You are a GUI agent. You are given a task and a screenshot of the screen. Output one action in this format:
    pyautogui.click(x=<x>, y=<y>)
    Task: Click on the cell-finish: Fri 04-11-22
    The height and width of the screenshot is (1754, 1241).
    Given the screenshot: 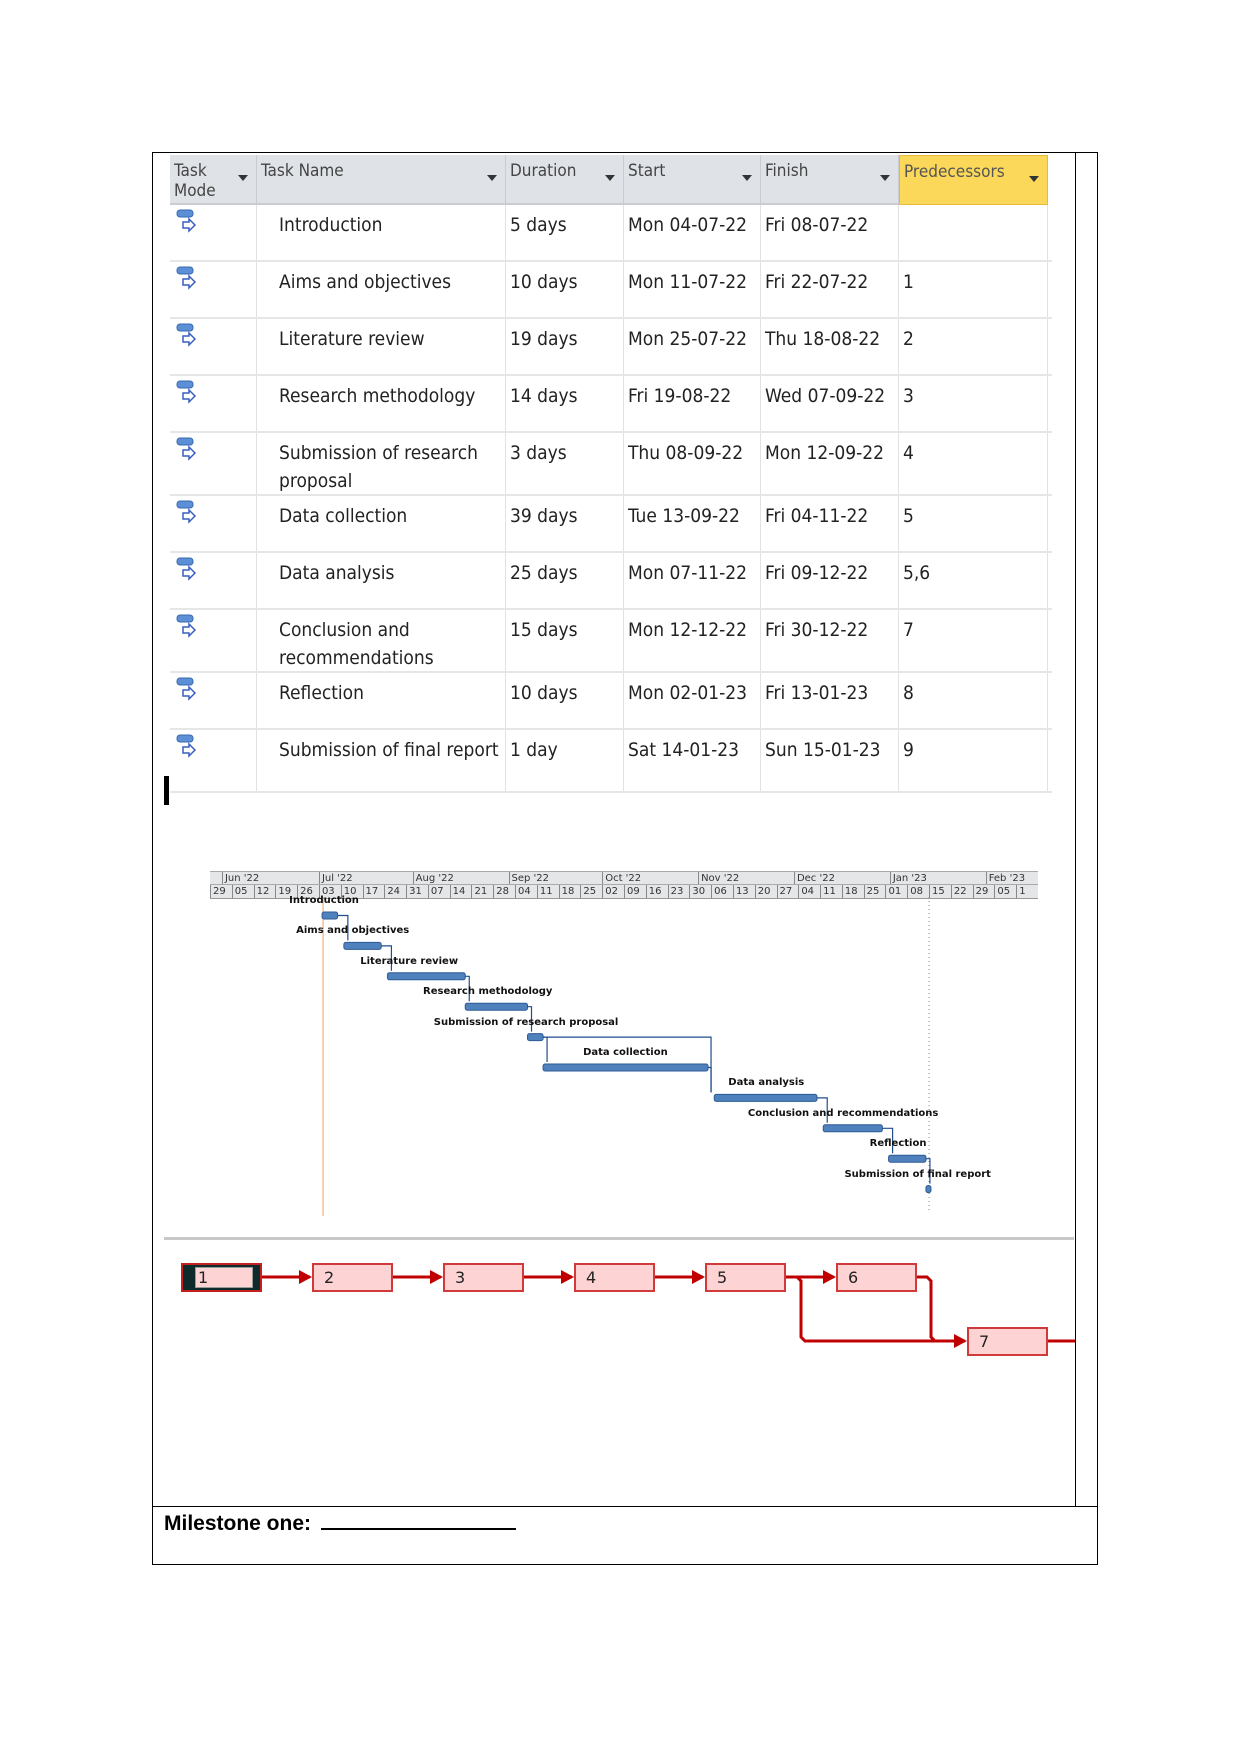 What is the action you would take?
    pyautogui.click(x=830, y=523)
    